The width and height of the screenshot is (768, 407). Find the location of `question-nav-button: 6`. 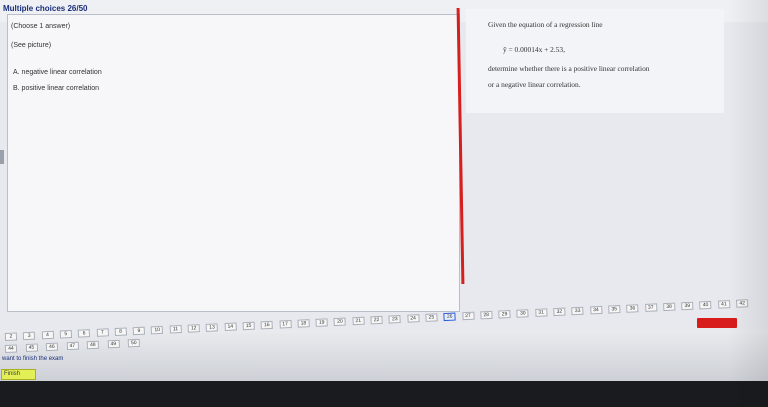

question-nav-button: 6 is located at coordinates (84, 333).